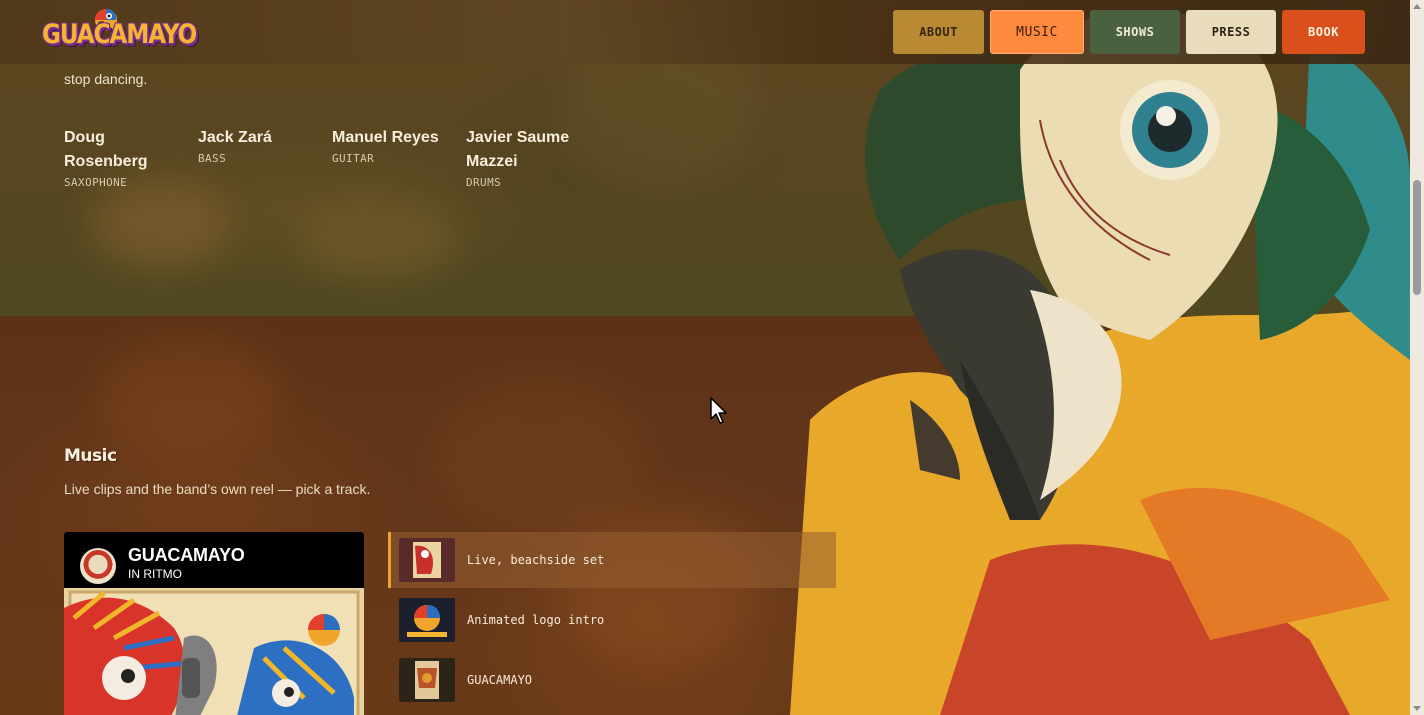 This screenshot has width=1424, height=715. Describe the element at coordinates (1231, 32) in the screenshot. I see `nav-press-button: PRESS` at that location.